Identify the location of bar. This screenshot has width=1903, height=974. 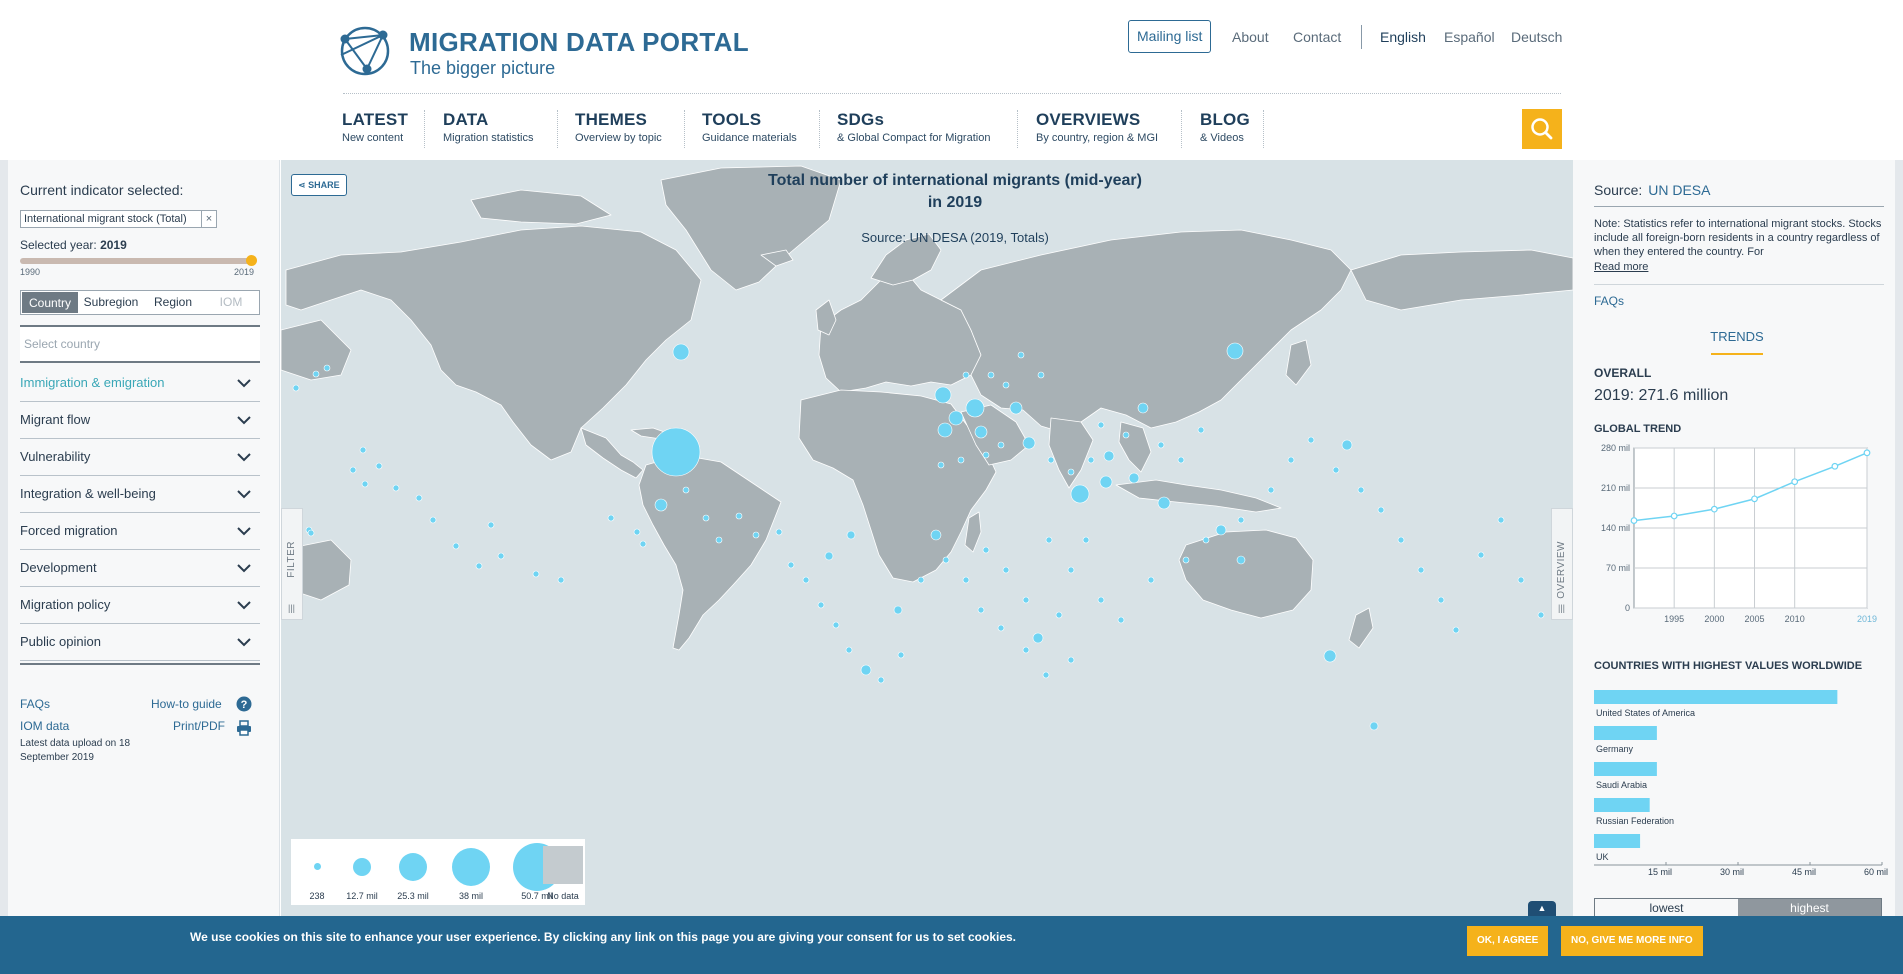
(1625, 733).